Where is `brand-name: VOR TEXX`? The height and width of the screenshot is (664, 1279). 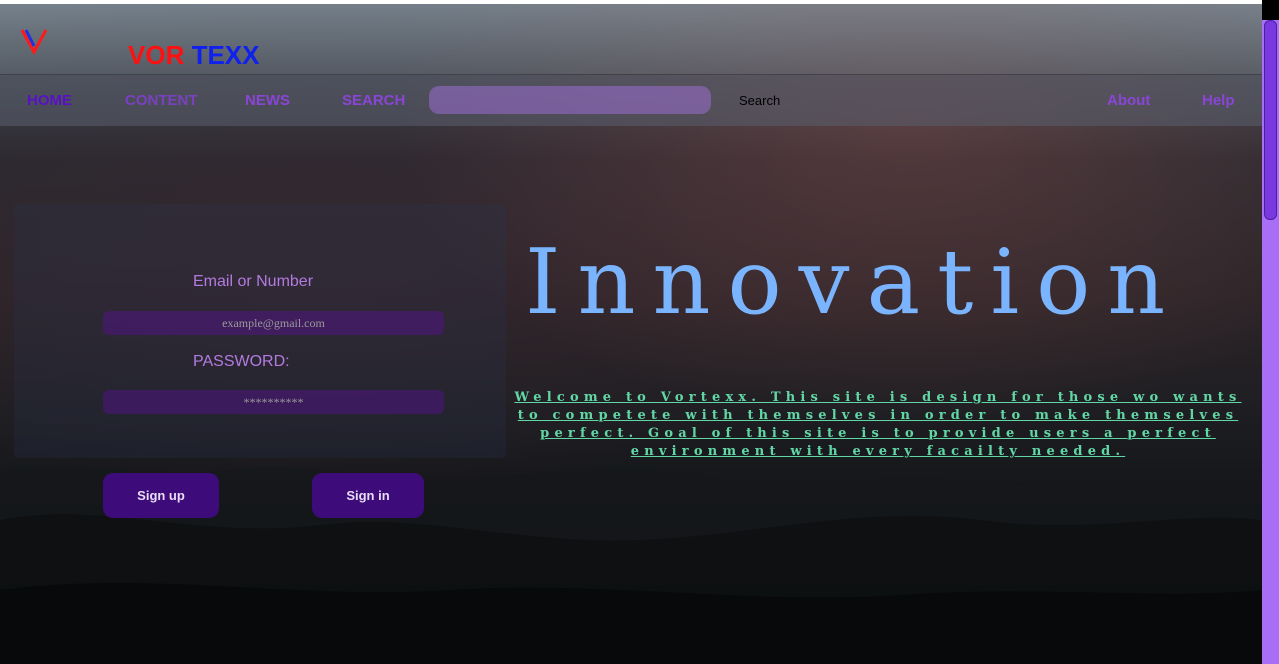 brand-name: VOR TEXX is located at coordinates (194, 55).